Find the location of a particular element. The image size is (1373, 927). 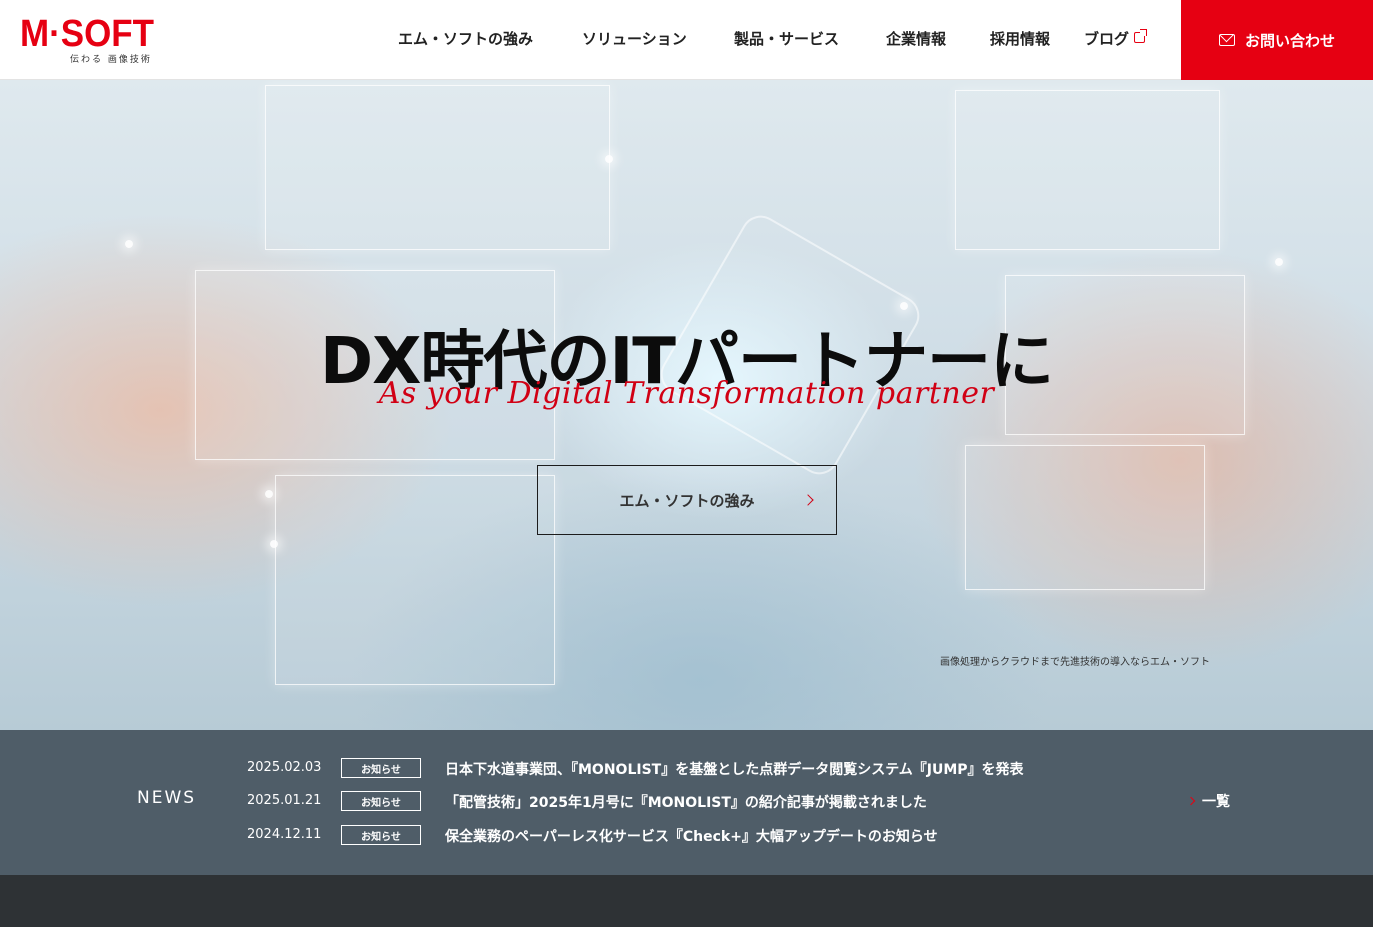

nav-strengths: エム・ソフトの強み is located at coordinates (465, 38).